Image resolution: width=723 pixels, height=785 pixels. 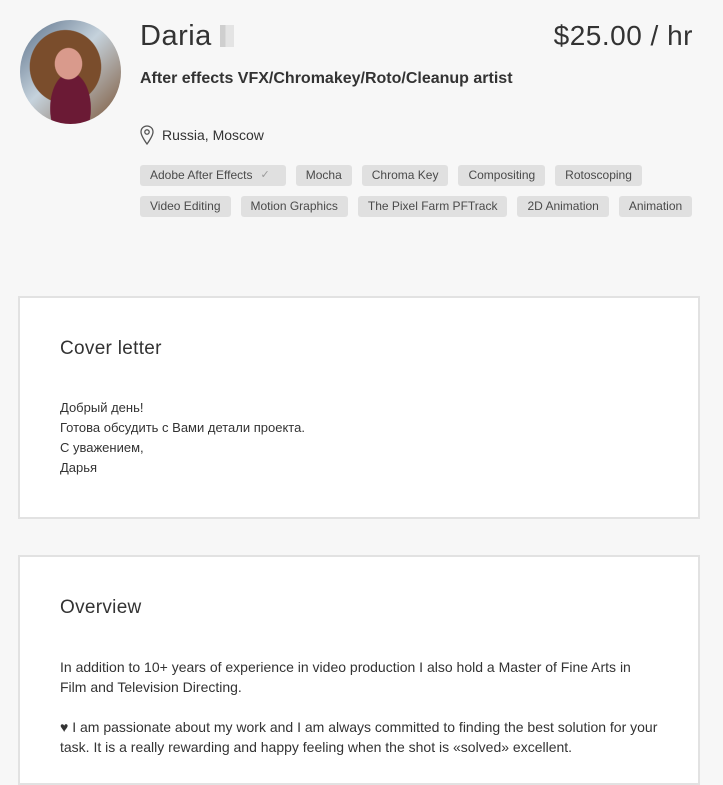 I want to click on skill-label: Compositing, so click(x=502, y=175).